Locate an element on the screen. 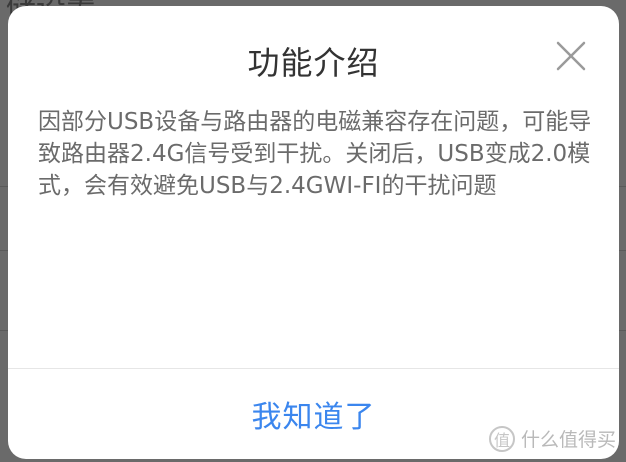 The width and height of the screenshot is (626, 462). dialog-title: 功能介绍 is located at coordinates (313, 63).